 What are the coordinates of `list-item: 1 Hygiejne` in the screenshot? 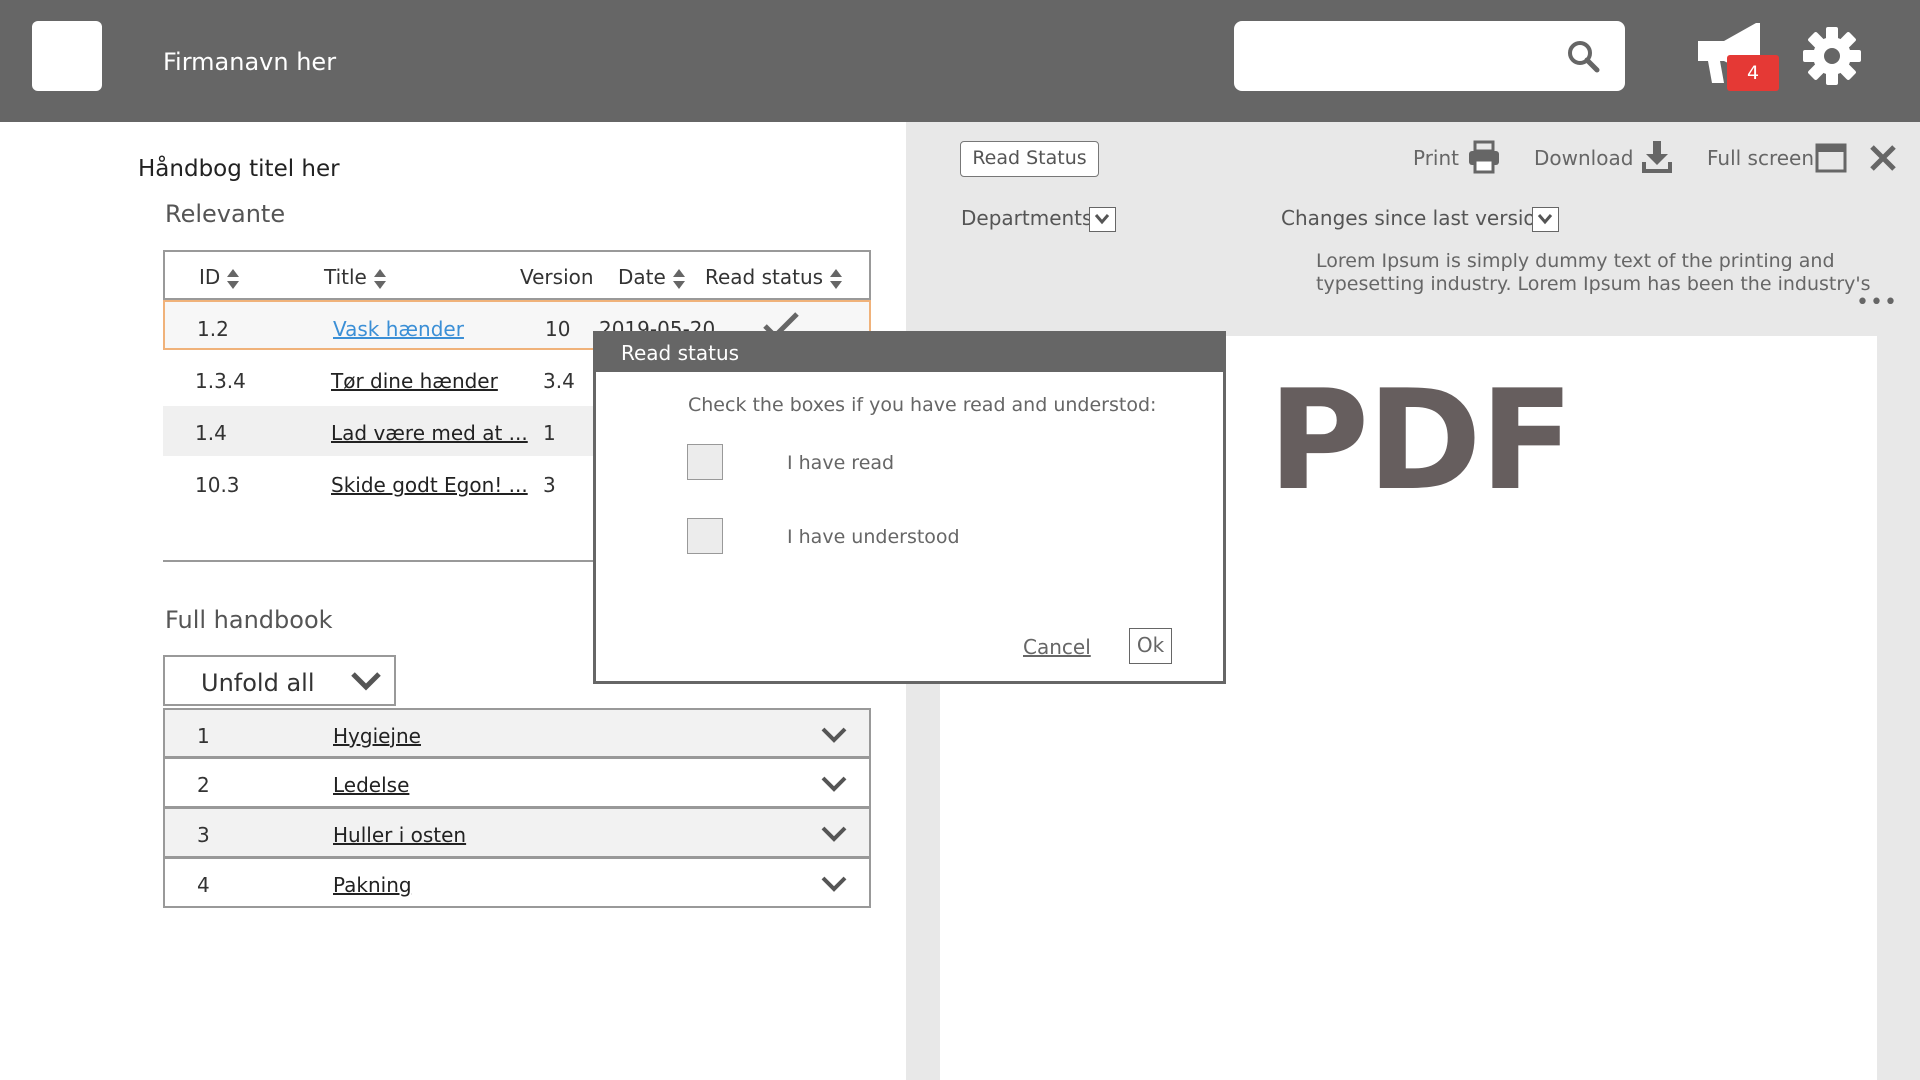 It's located at (517, 733).